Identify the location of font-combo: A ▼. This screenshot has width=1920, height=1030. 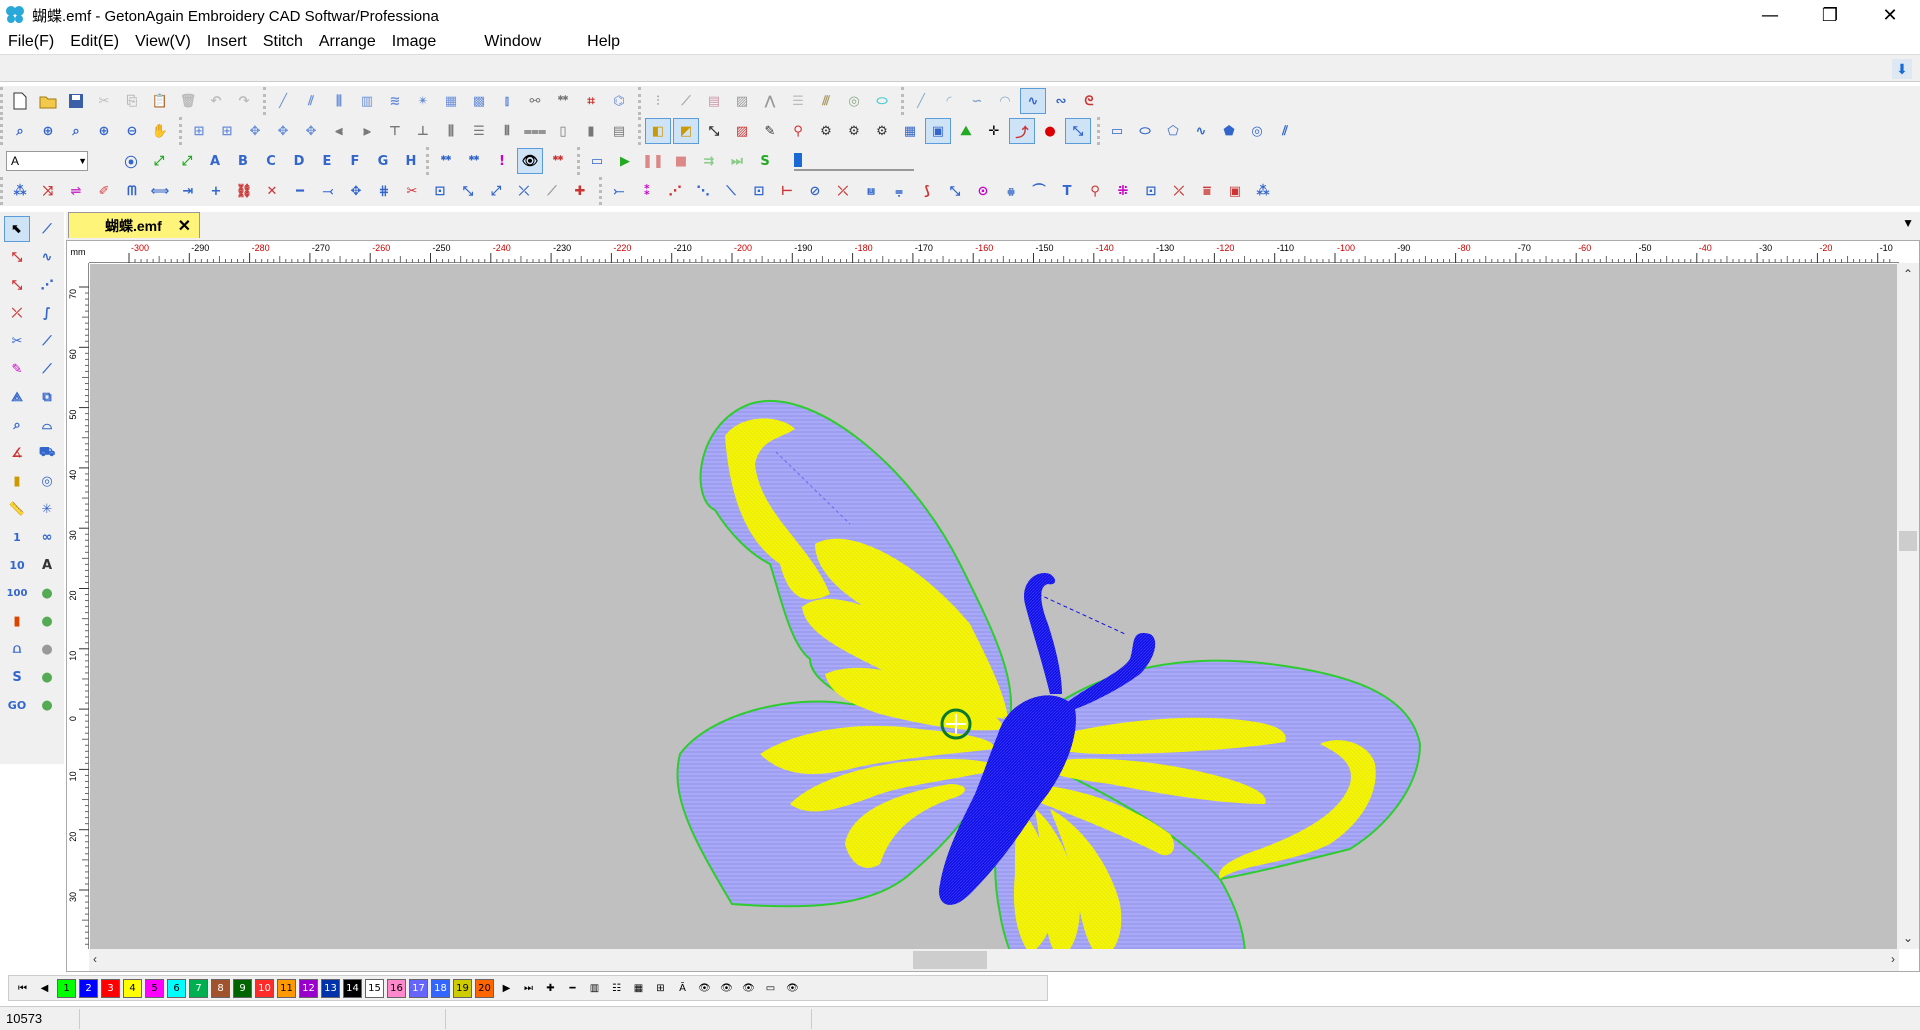
(47, 161).